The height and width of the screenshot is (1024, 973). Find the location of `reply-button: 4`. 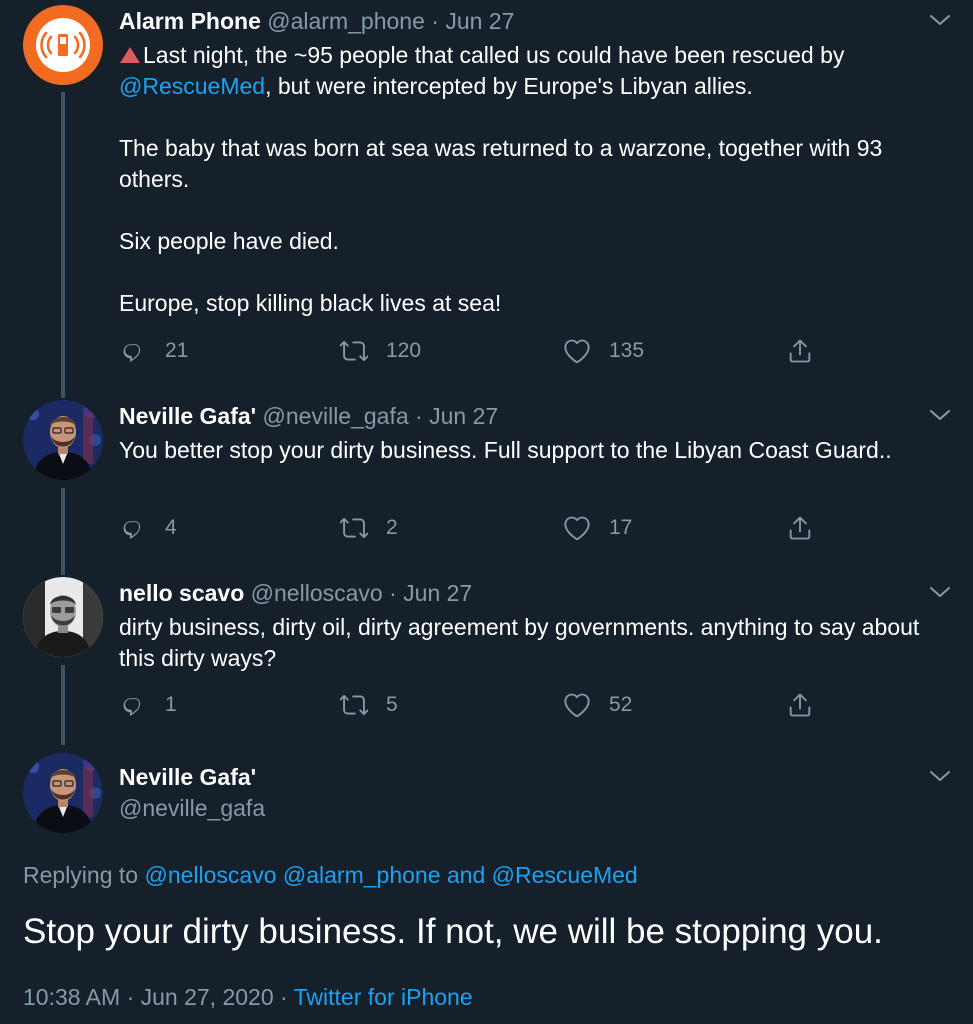

reply-button: 4 is located at coordinates (148, 528).